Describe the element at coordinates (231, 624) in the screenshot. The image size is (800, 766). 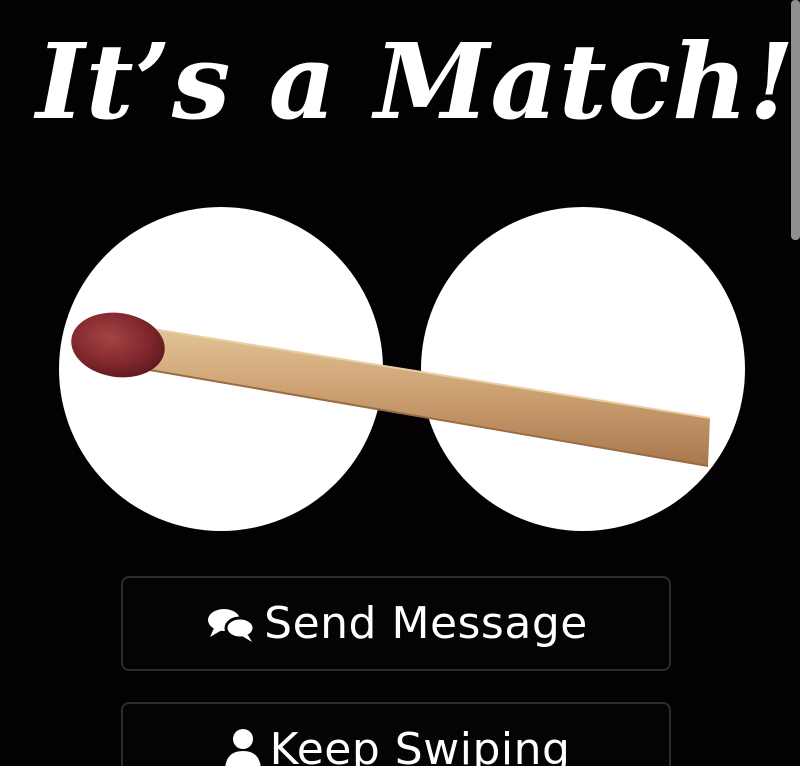
I see `chat-bubbles-icon` at that location.